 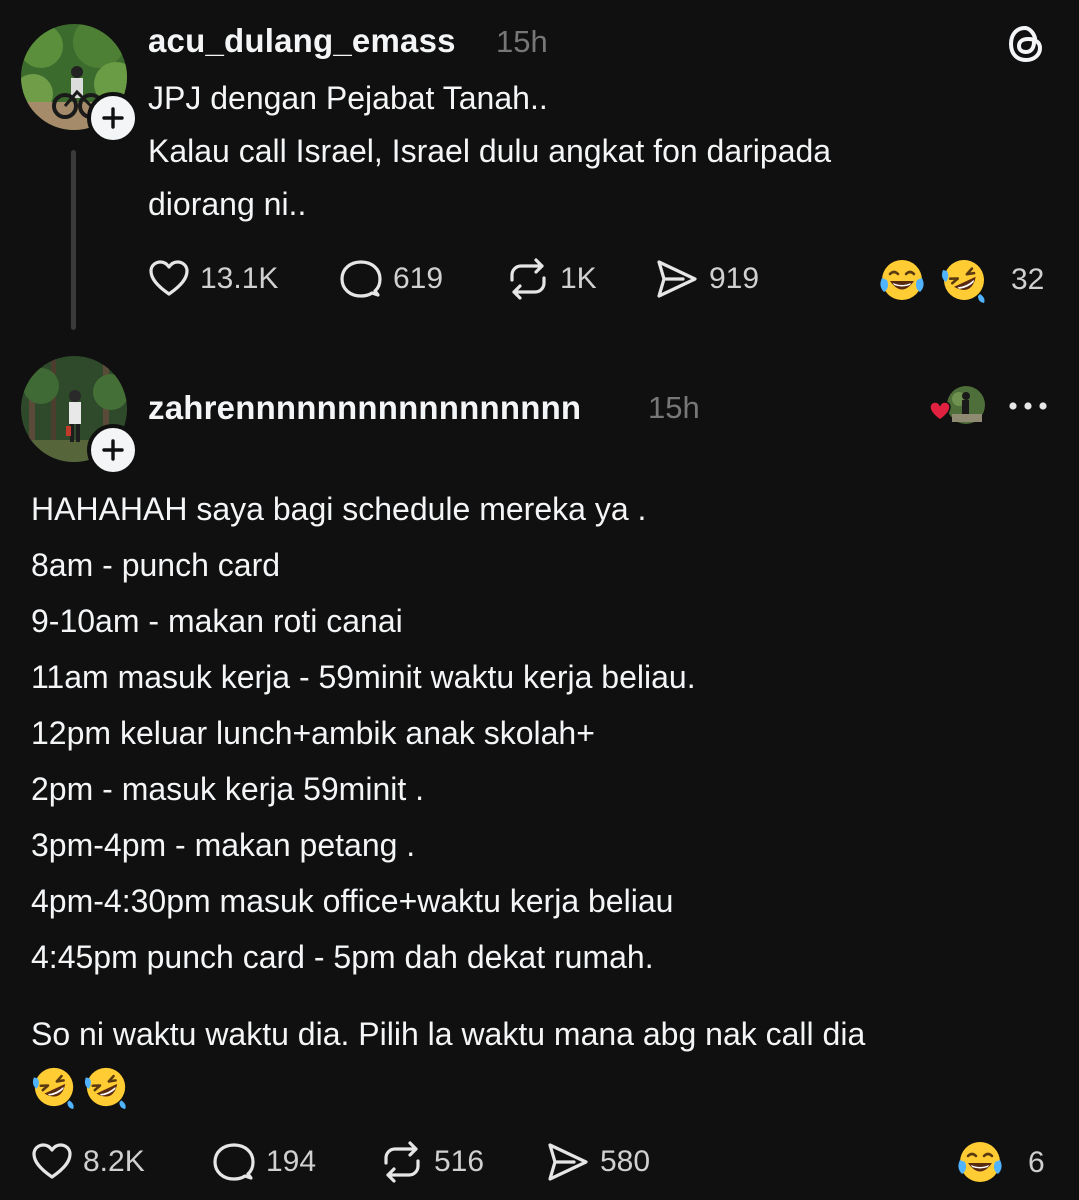 I want to click on like-button: 13.1K, so click(x=213, y=279).